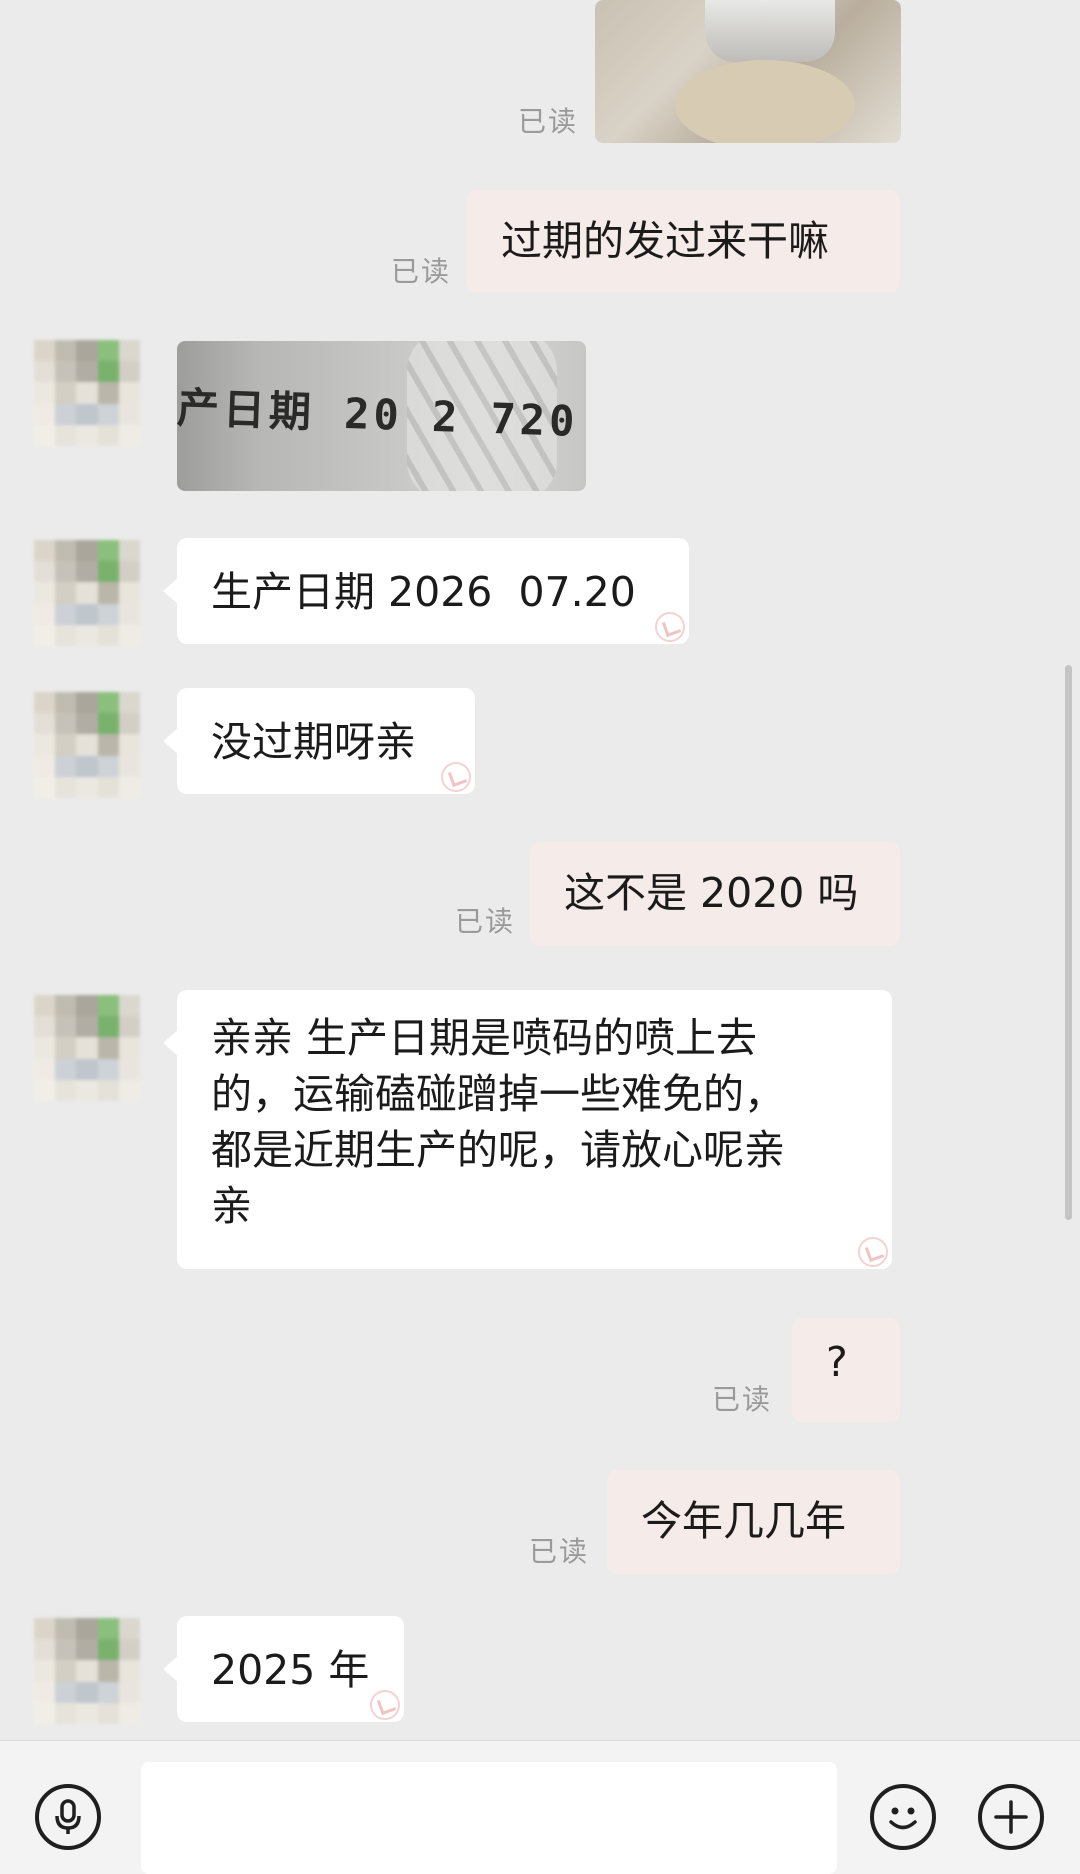 The width and height of the screenshot is (1080, 1874). I want to click on emoji-glyph, so click(903, 1818).